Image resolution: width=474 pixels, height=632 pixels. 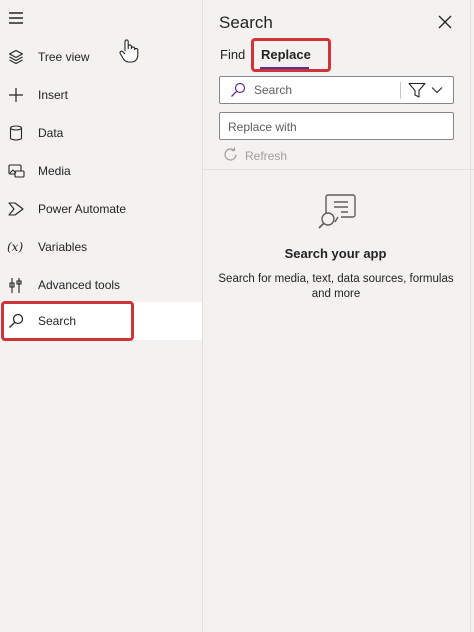 What do you see at coordinates (54, 171) in the screenshot?
I see `sidebar-item-label: Media` at bounding box center [54, 171].